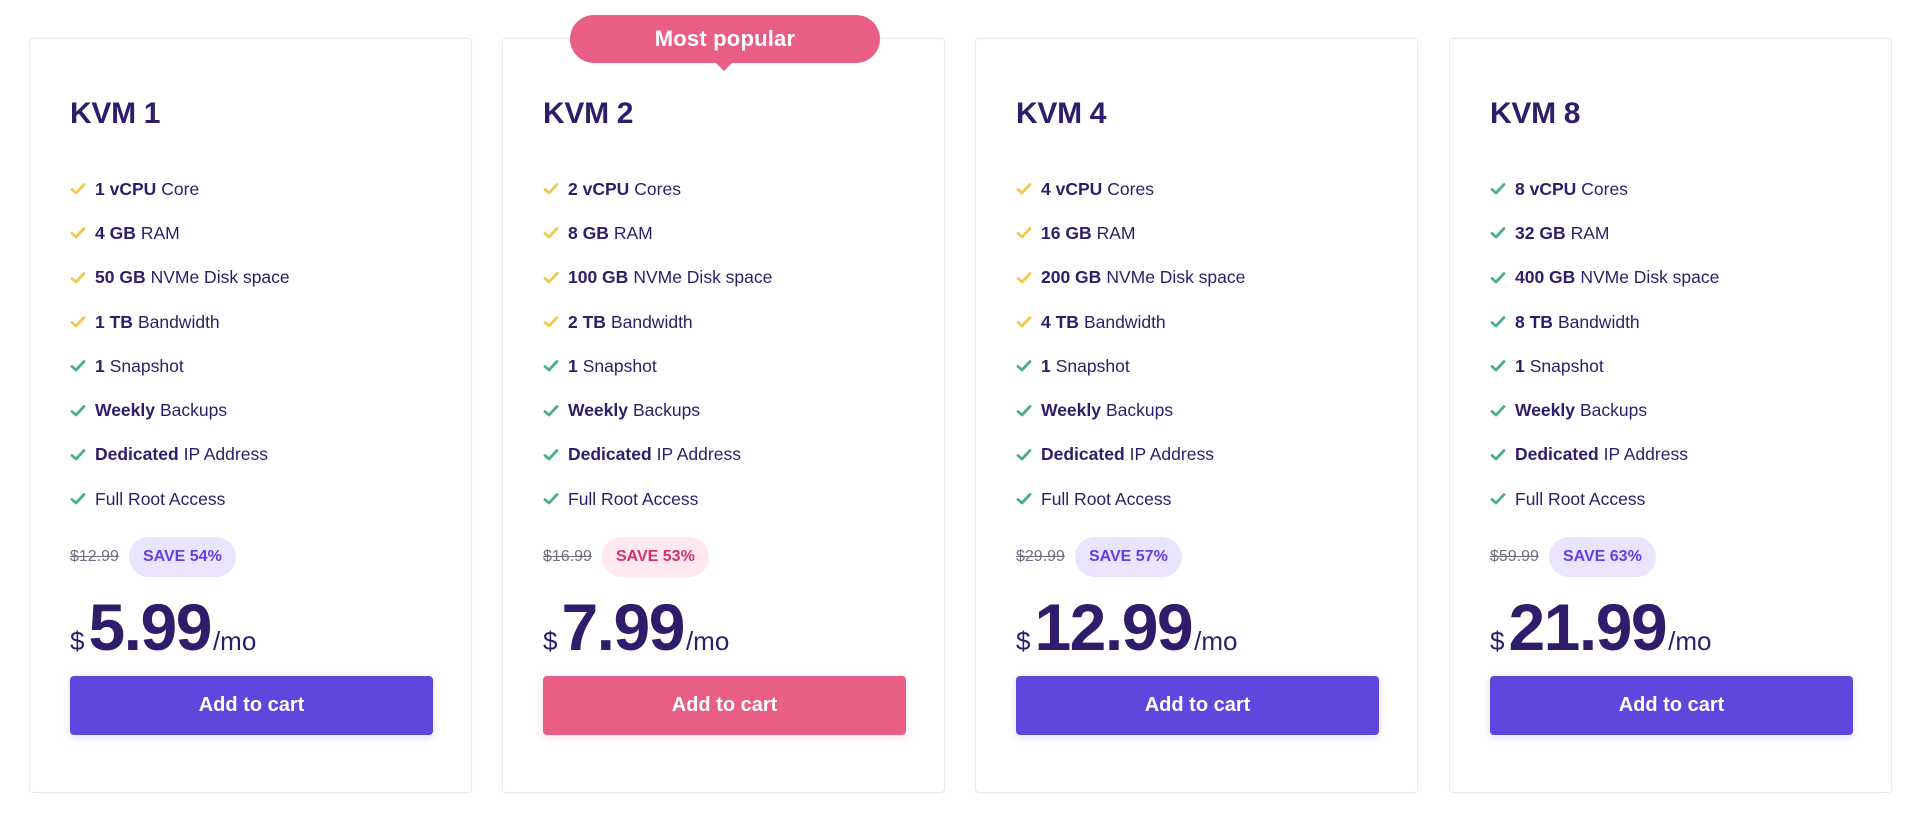 This screenshot has width=1920, height=821. Describe the element at coordinates (1126, 627) in the screenshot. I see `plan-price: $ 12.99 /mo` at that location.